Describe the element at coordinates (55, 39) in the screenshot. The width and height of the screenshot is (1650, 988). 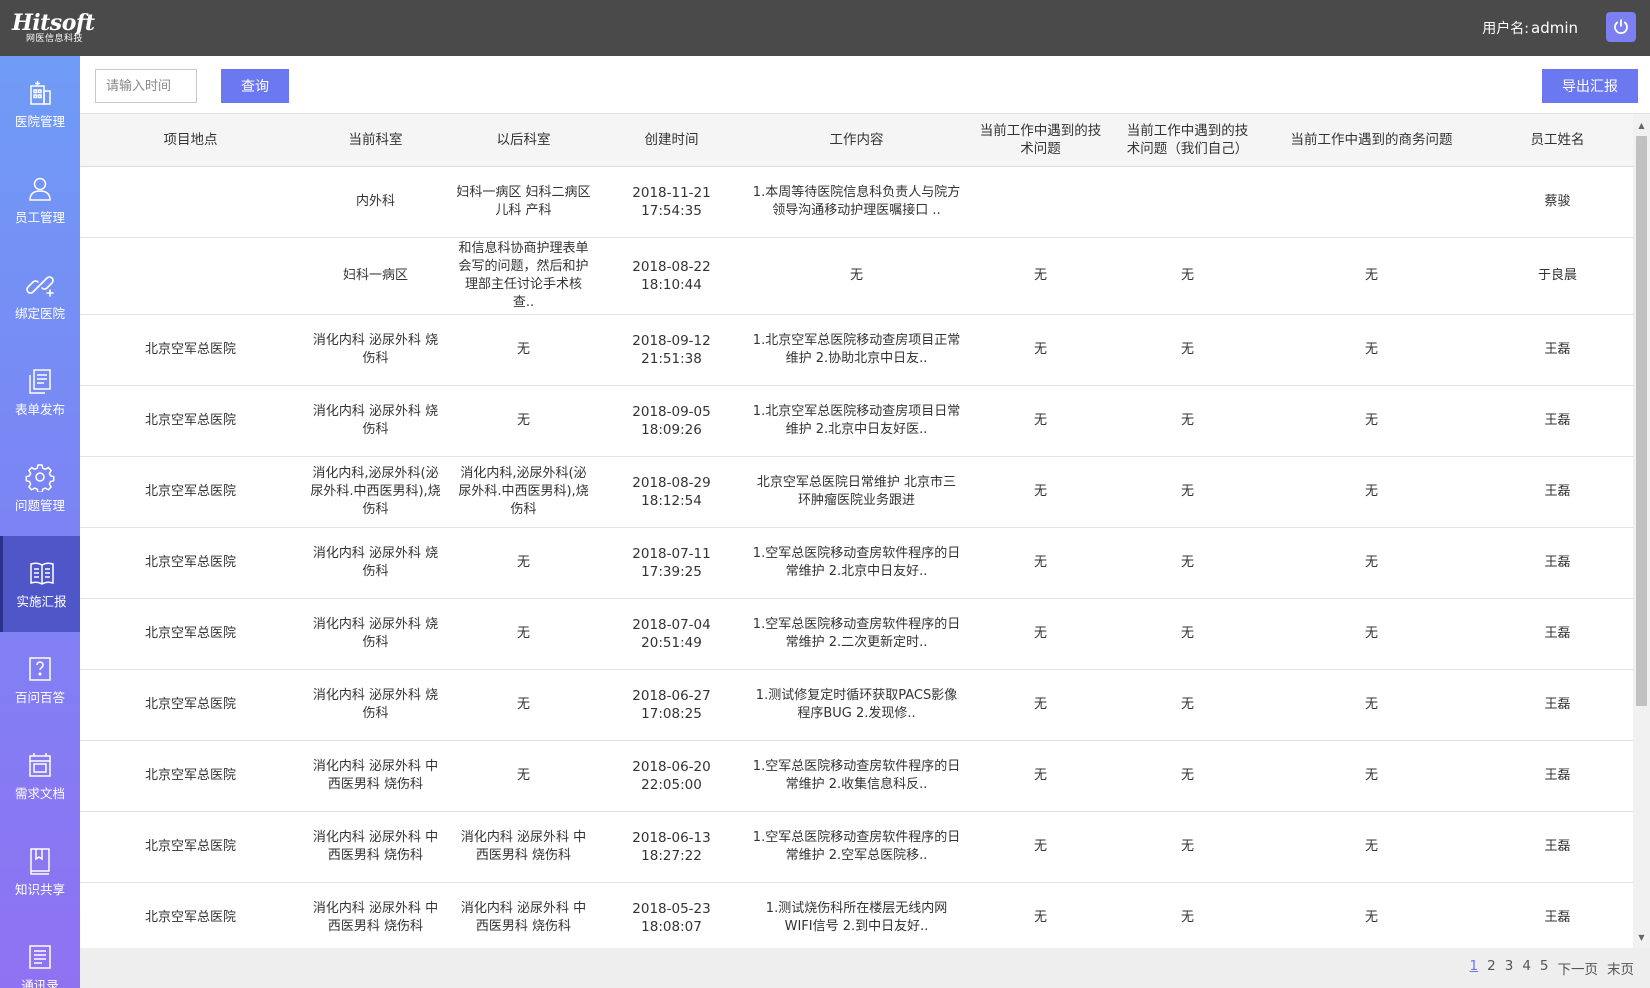
I see `logo-subtitle: 网医信息科技` at that location.